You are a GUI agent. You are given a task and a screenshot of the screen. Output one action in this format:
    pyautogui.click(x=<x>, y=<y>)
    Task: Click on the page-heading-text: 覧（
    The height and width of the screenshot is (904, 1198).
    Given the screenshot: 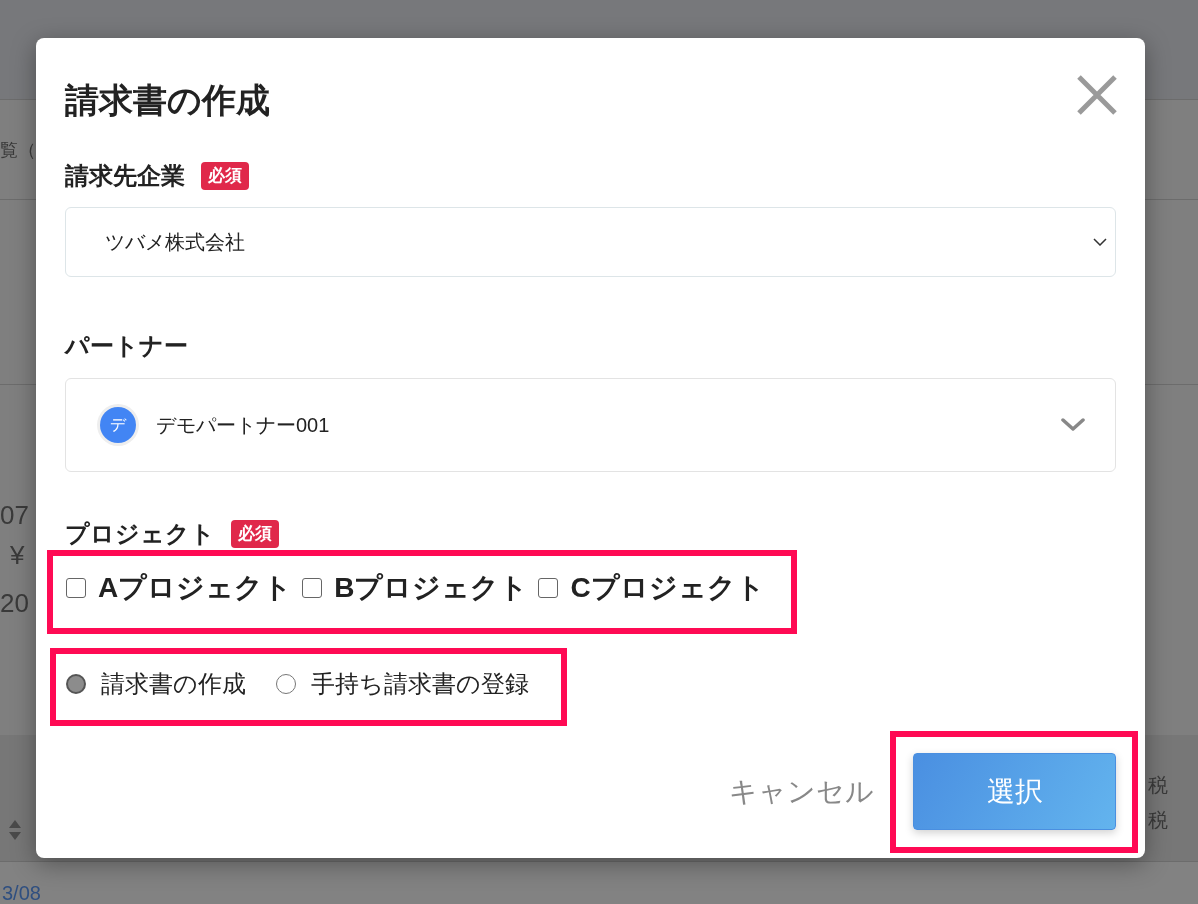 What is the action you would take?
    pyautogui.click(x=18, y=150)
    